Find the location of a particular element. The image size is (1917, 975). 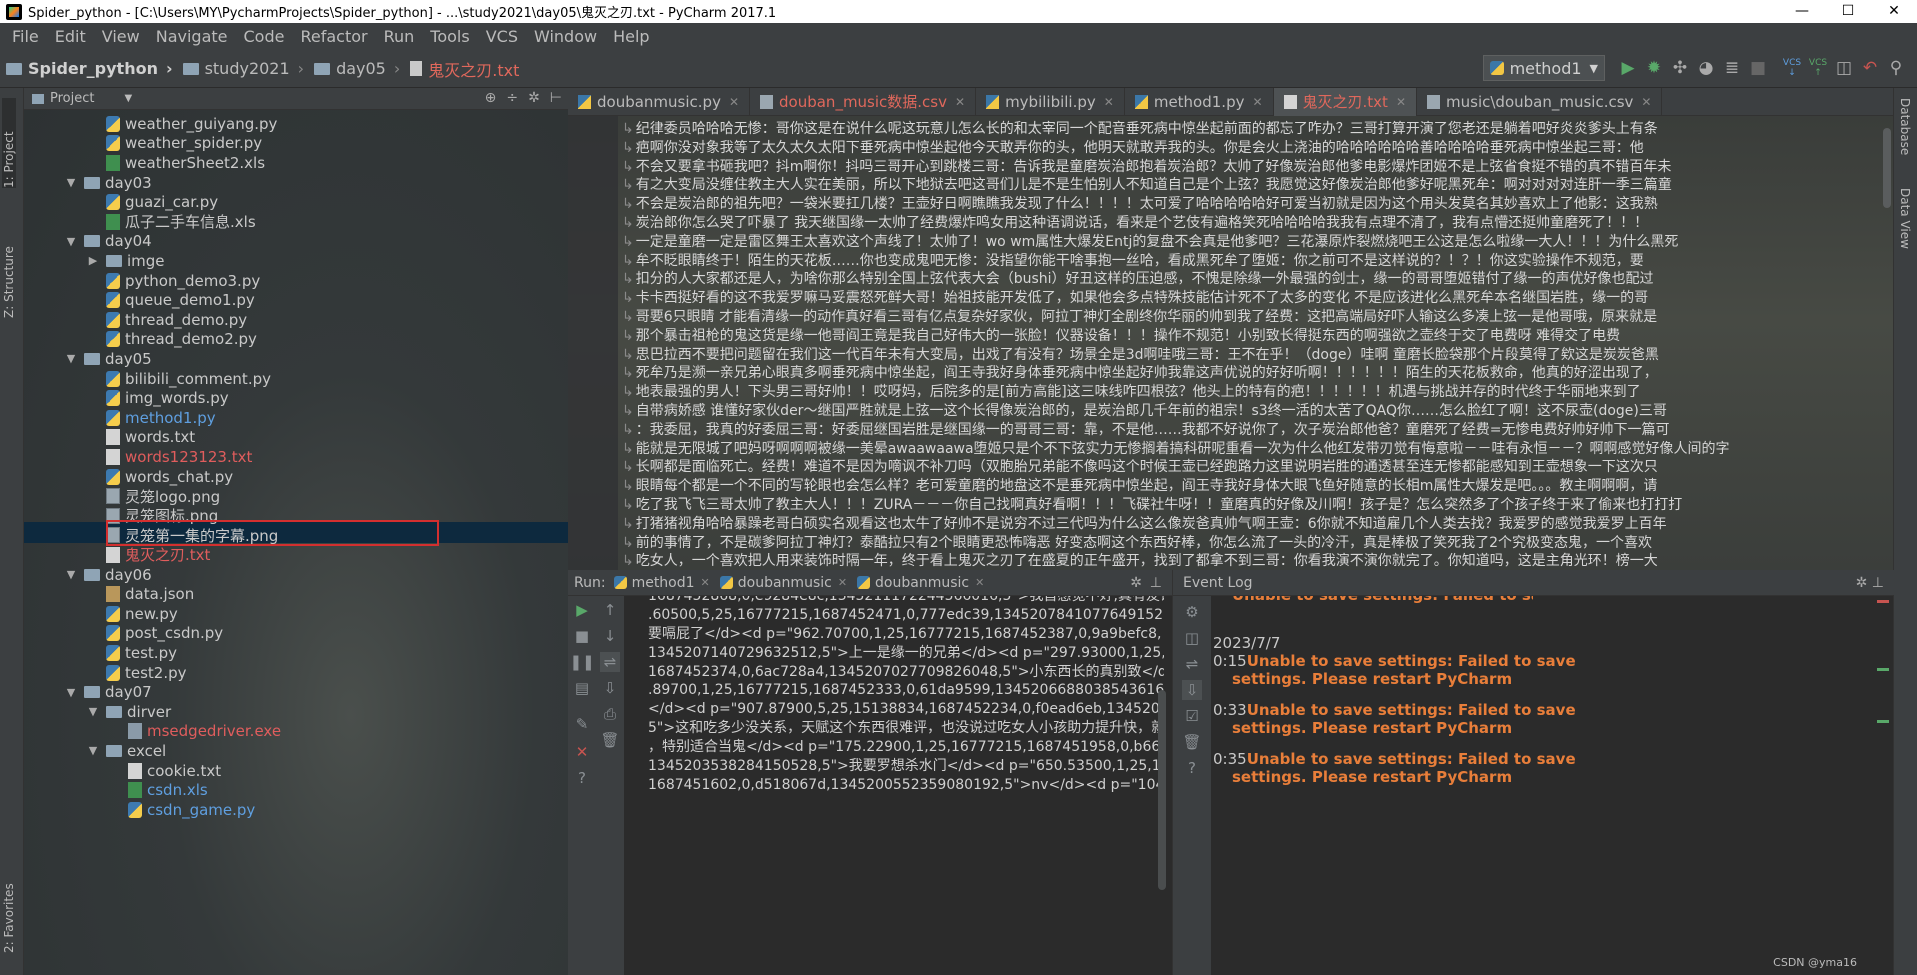

editor-tab: 鬼灭之刃.txt ✕ is located at coordinates (1345, 102).